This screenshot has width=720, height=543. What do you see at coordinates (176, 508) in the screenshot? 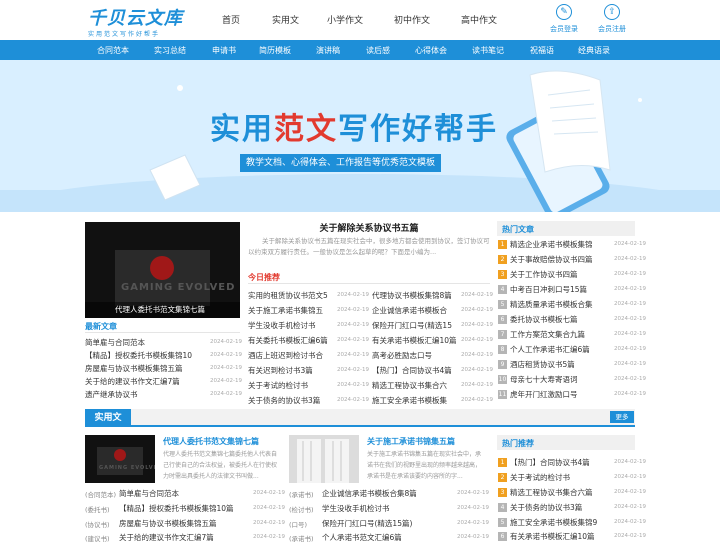
I see `list-item: 【精品】授权委托书模板集锦10篇` at bounding box center [176, 508].